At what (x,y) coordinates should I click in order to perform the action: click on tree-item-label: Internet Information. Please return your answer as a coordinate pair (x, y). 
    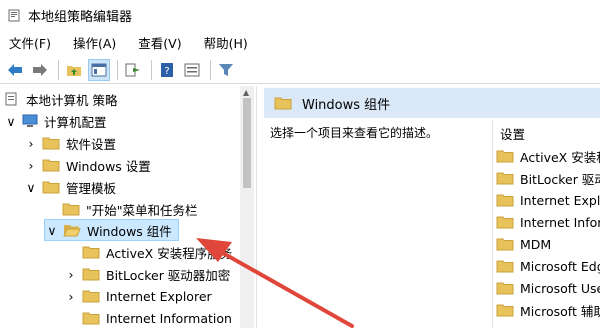
    Looking at the image, I should click on (169, 318).